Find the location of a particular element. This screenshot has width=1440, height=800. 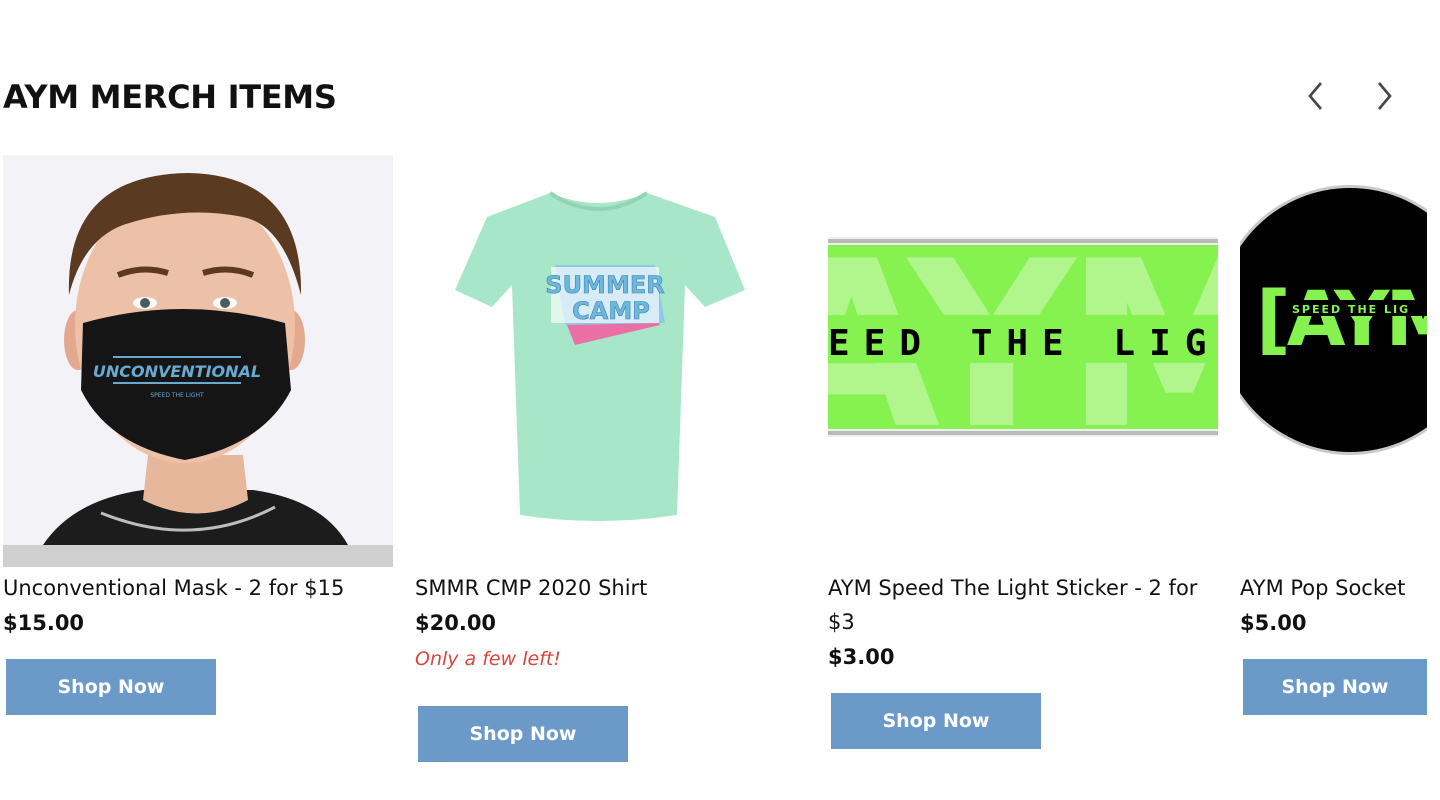

product-image-sticker: AYM EED THE LIG is located at coordinates (1023, 361).